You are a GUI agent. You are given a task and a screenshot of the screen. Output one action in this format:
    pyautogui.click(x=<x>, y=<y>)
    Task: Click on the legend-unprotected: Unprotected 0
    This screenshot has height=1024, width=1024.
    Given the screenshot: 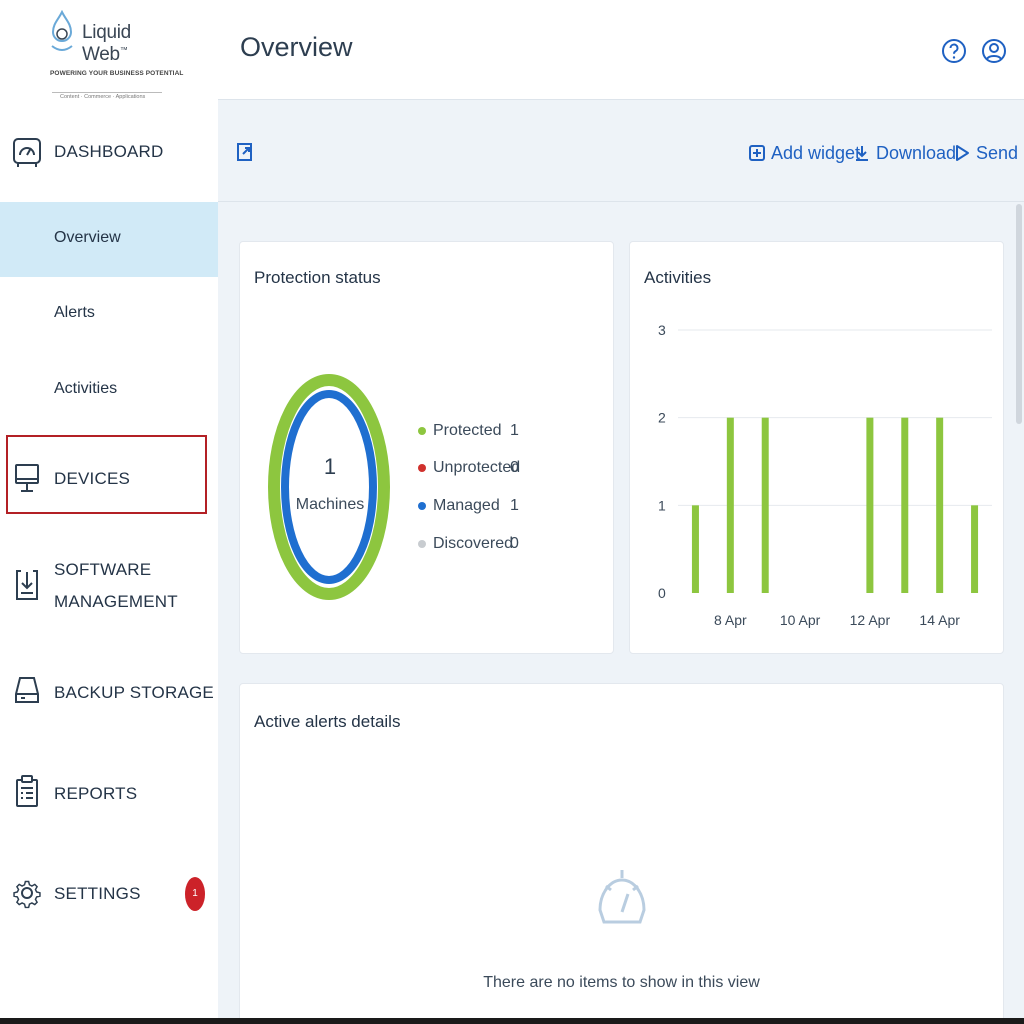 What is the action you would take?
    pyautogui.click(x=469, y=468)
    